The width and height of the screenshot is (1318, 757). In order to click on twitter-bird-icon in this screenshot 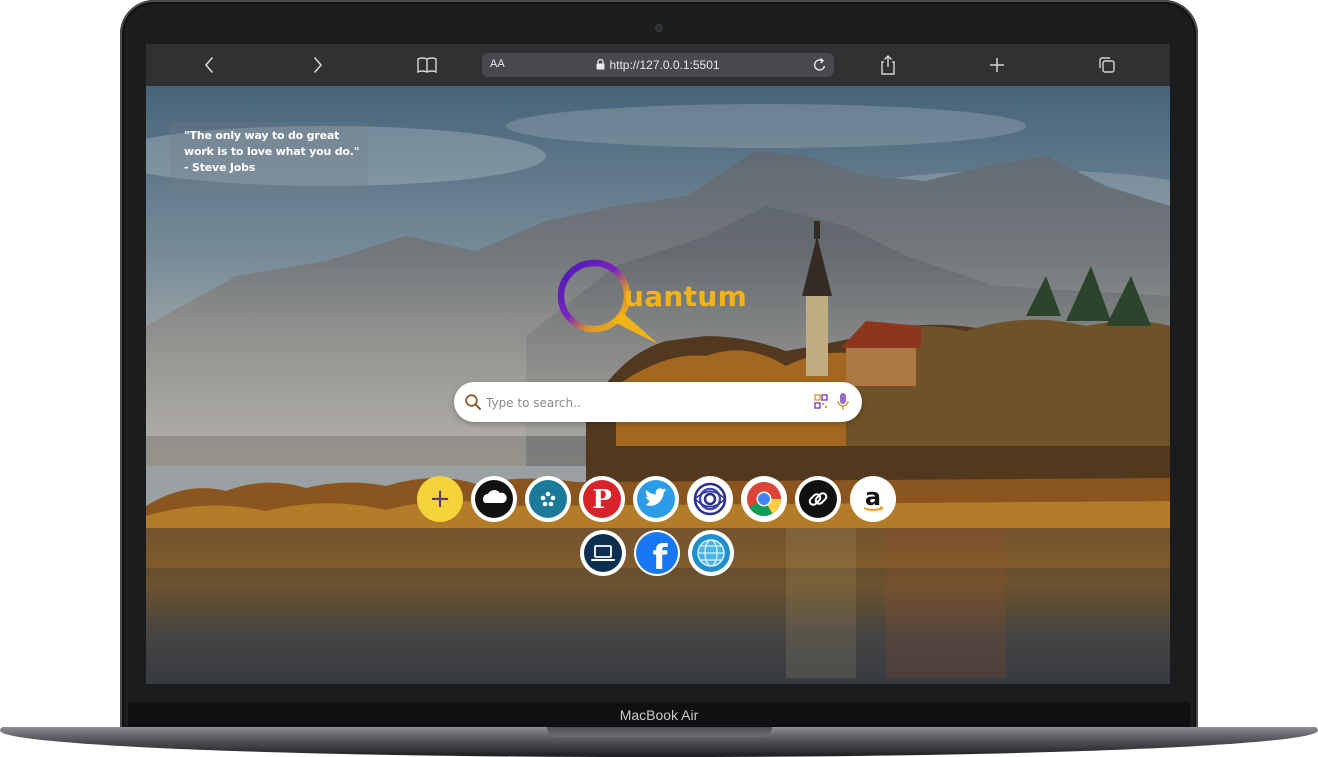, I will do `click(656, 499)`.